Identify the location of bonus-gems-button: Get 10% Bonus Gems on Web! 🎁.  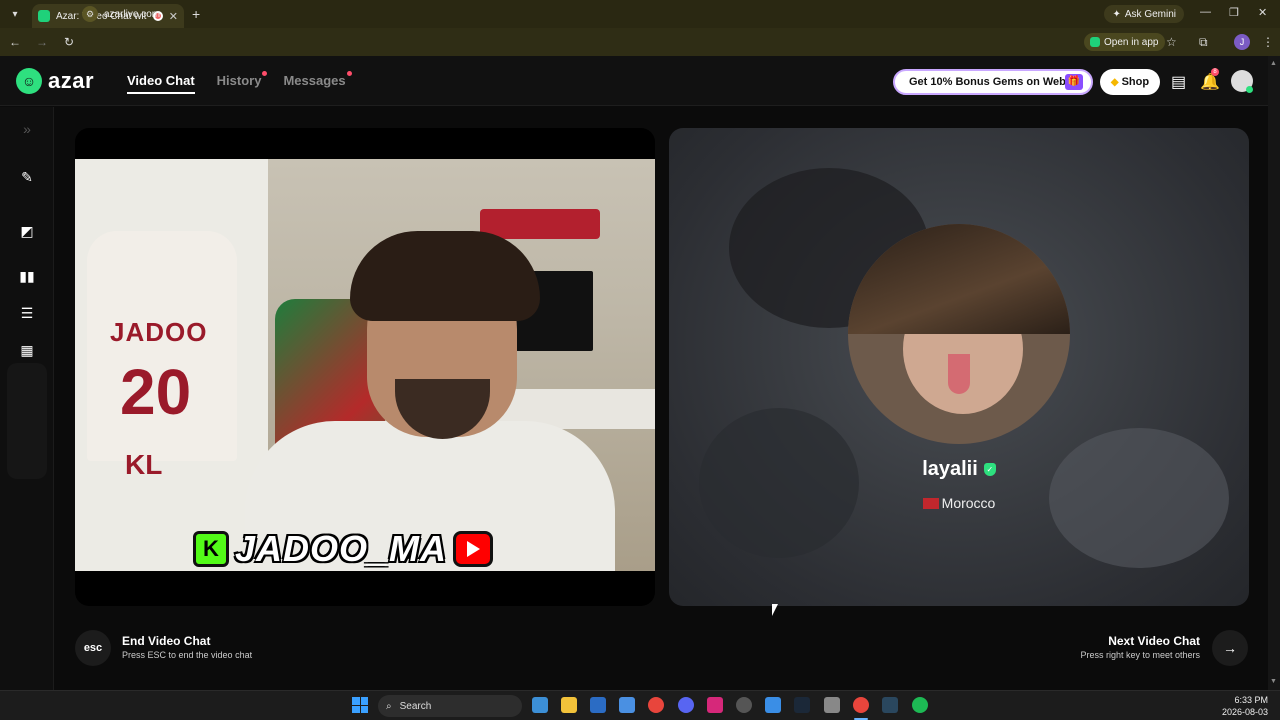
(993, 82).